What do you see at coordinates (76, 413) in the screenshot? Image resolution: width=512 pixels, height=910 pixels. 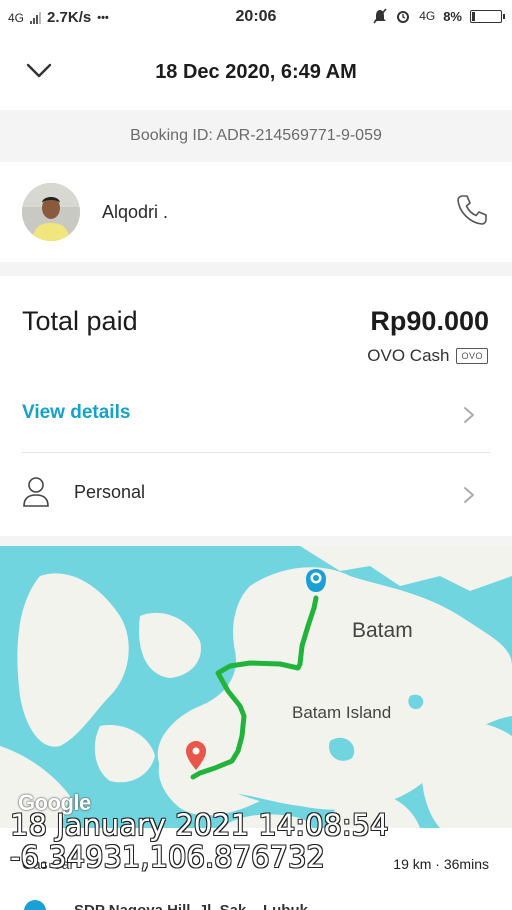 I see `view-details-link: View details` at bounding box center [76, 413].